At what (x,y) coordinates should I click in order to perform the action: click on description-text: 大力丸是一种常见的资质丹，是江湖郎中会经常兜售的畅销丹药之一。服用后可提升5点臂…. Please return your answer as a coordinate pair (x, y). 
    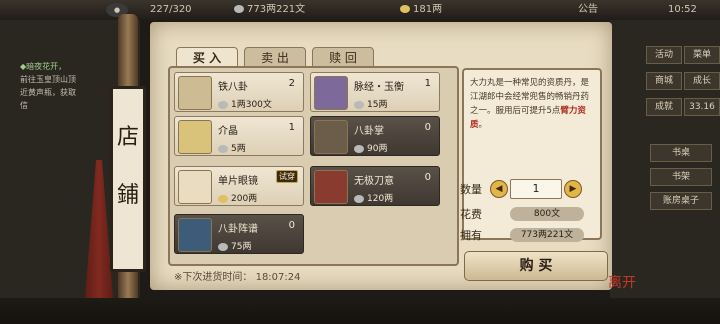
    Looking at the image, I should click on (530, 104).